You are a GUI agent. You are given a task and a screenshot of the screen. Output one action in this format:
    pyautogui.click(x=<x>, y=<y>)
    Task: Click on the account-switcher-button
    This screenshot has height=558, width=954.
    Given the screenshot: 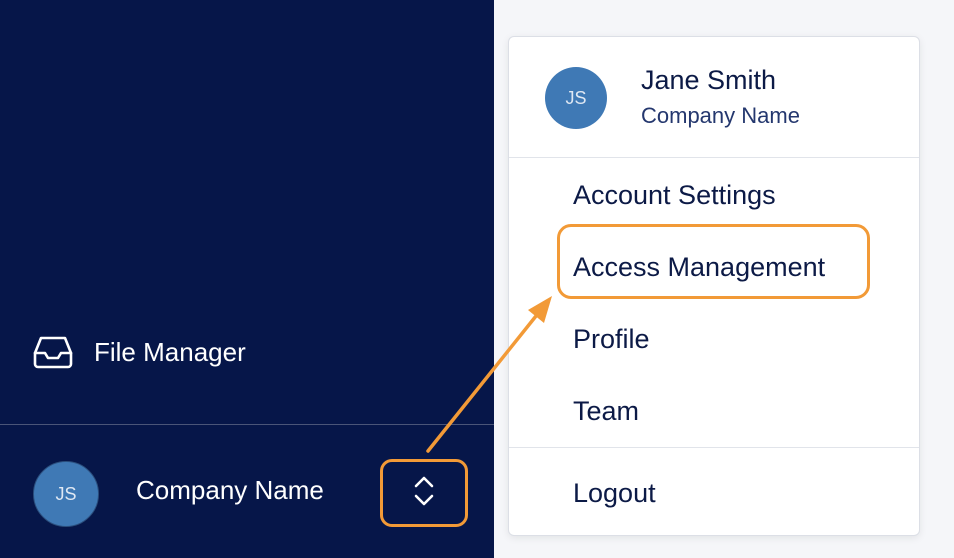 What is the action you would take?
    pyautogui.click(x=424, y=493)
    